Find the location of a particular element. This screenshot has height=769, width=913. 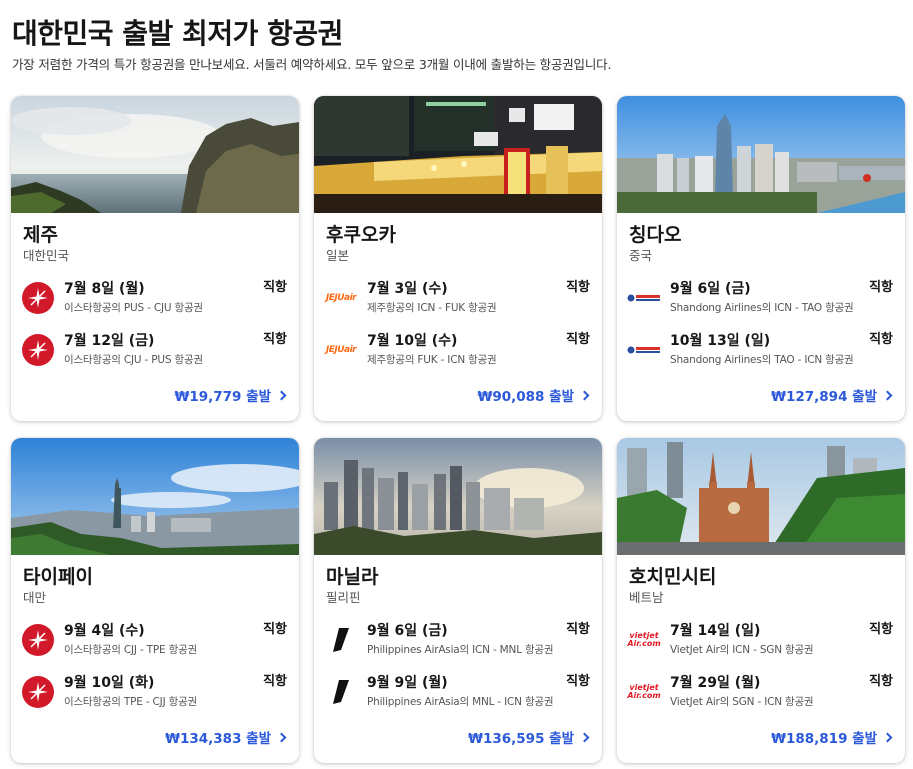

flight-route: 이스타항공의 CJU - PUS 항공권 is located at coordinates (133, 360).